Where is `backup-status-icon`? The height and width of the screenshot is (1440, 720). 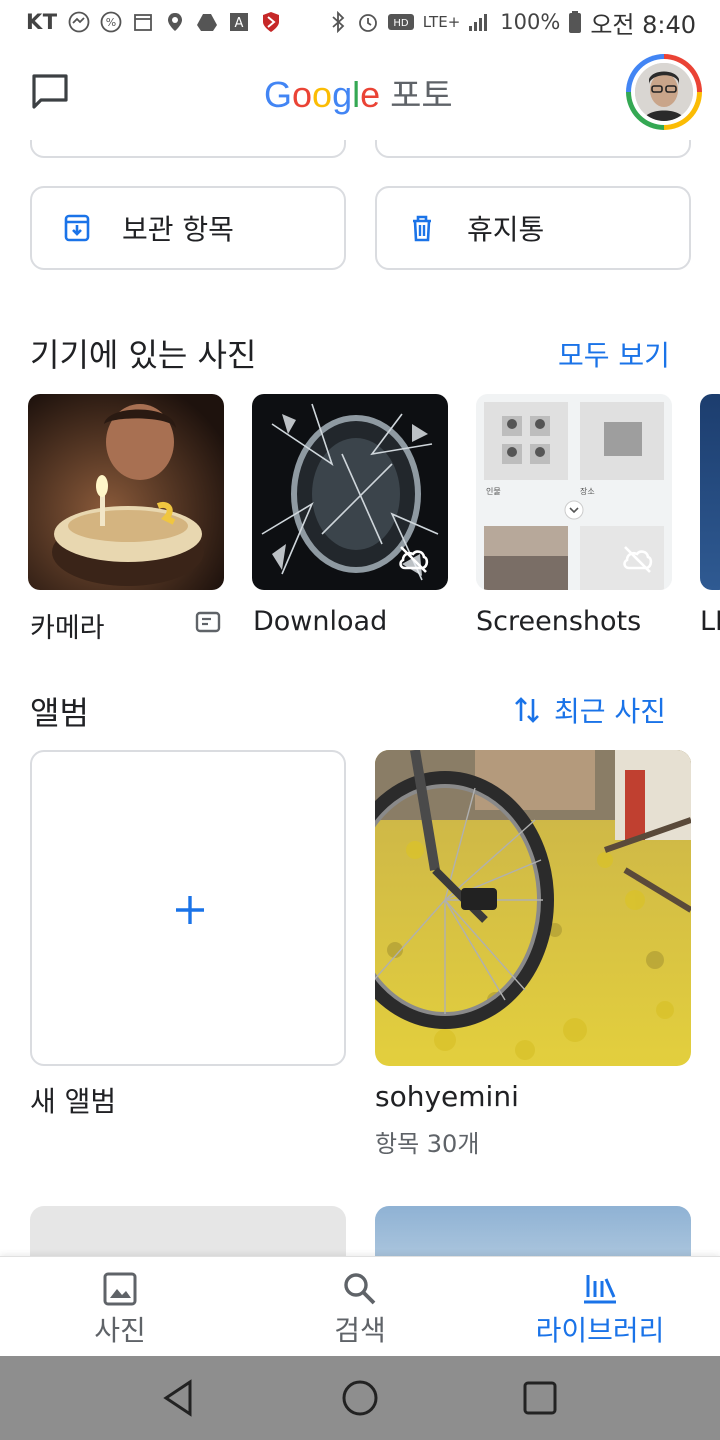 backup-status-icon is located at coordinates (208, 622).